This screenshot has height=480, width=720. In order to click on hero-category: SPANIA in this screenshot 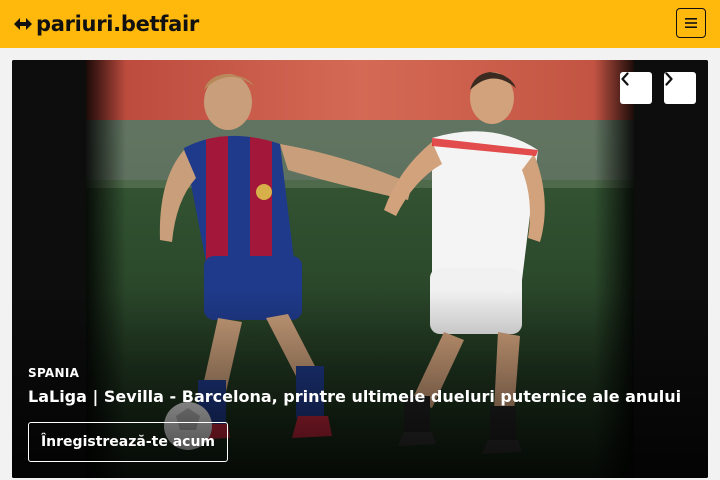, I will do `click(54, 373)`.